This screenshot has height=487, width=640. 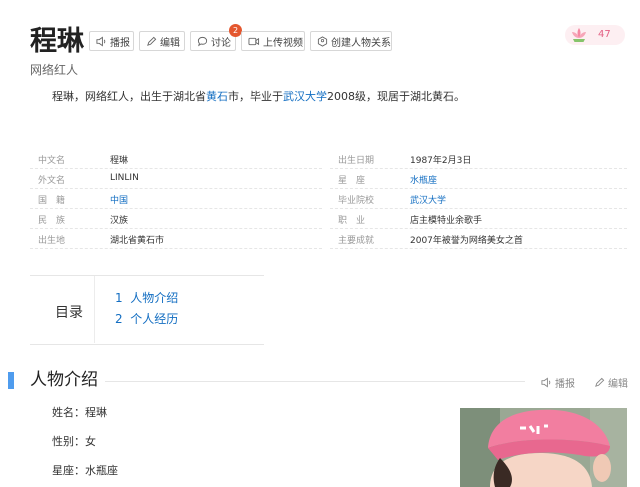 I want to click on link-wuhan-university: 武汉大学, so click(x=305, y=96).